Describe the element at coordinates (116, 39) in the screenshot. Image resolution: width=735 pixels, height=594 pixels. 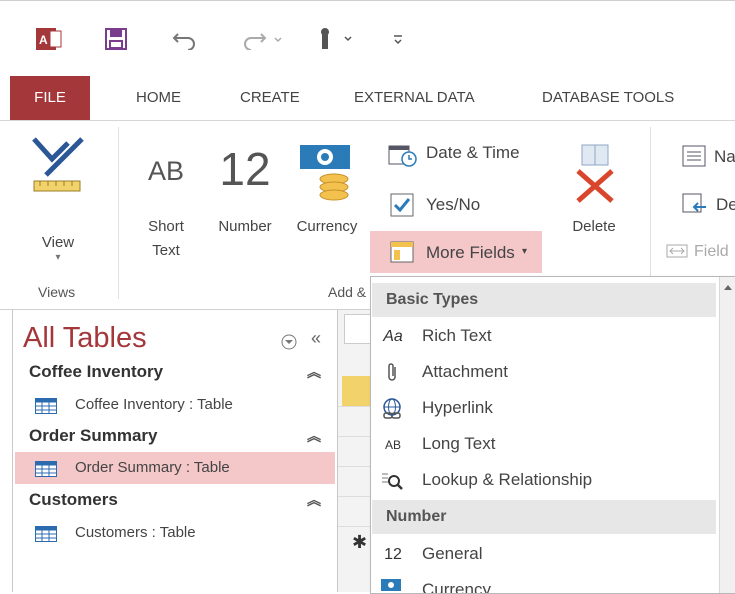
I see `save-icon` at that location.